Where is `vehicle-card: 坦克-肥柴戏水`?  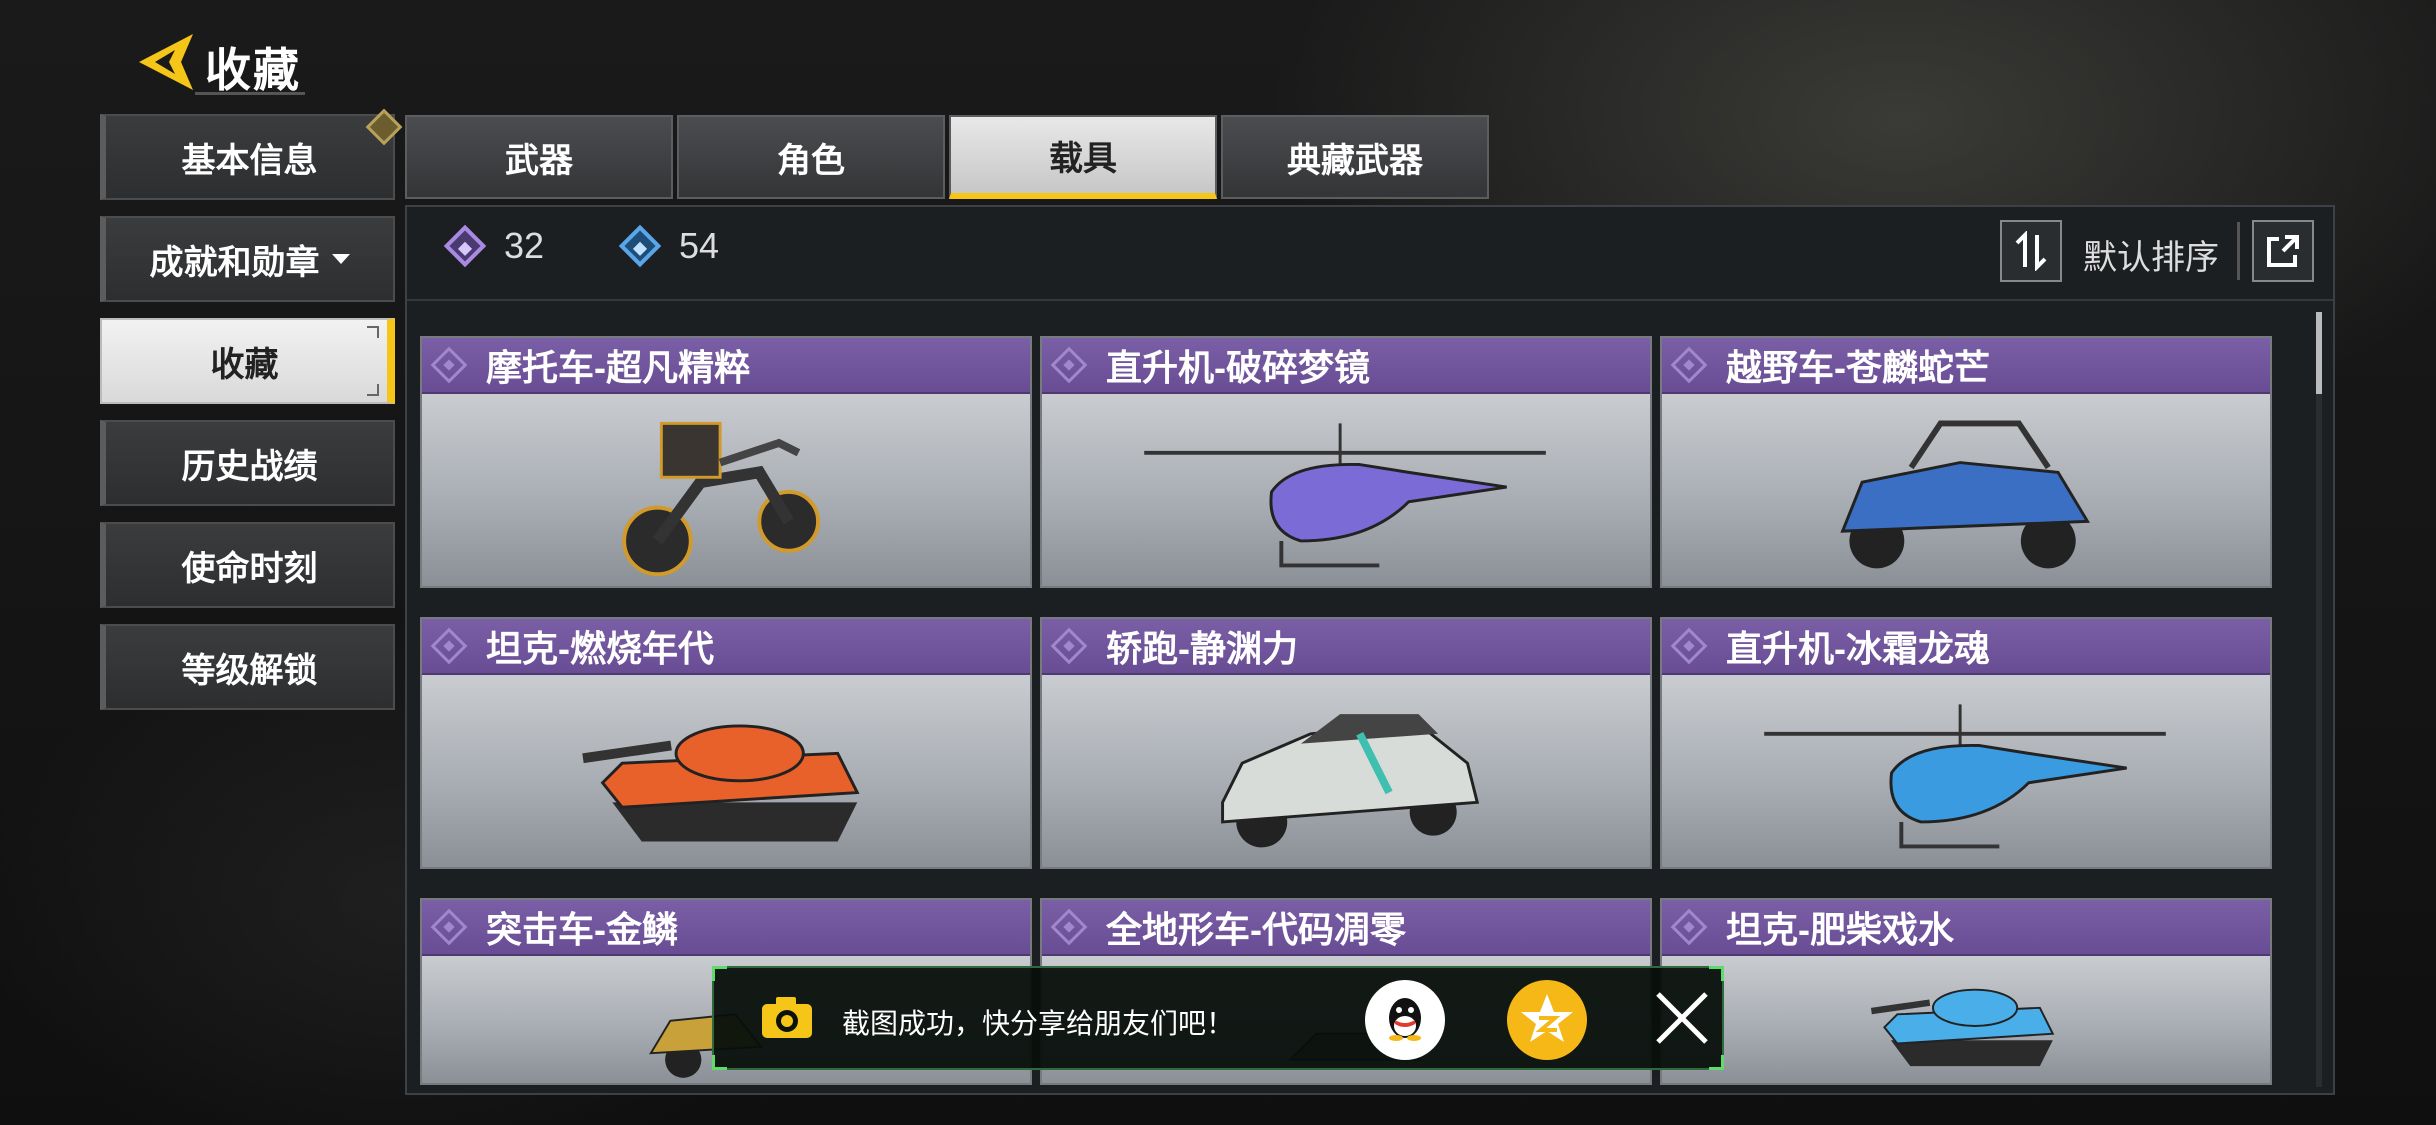
vehicle-card: 坦克-肥柴戏水 is located at coordinates (1966, 991).